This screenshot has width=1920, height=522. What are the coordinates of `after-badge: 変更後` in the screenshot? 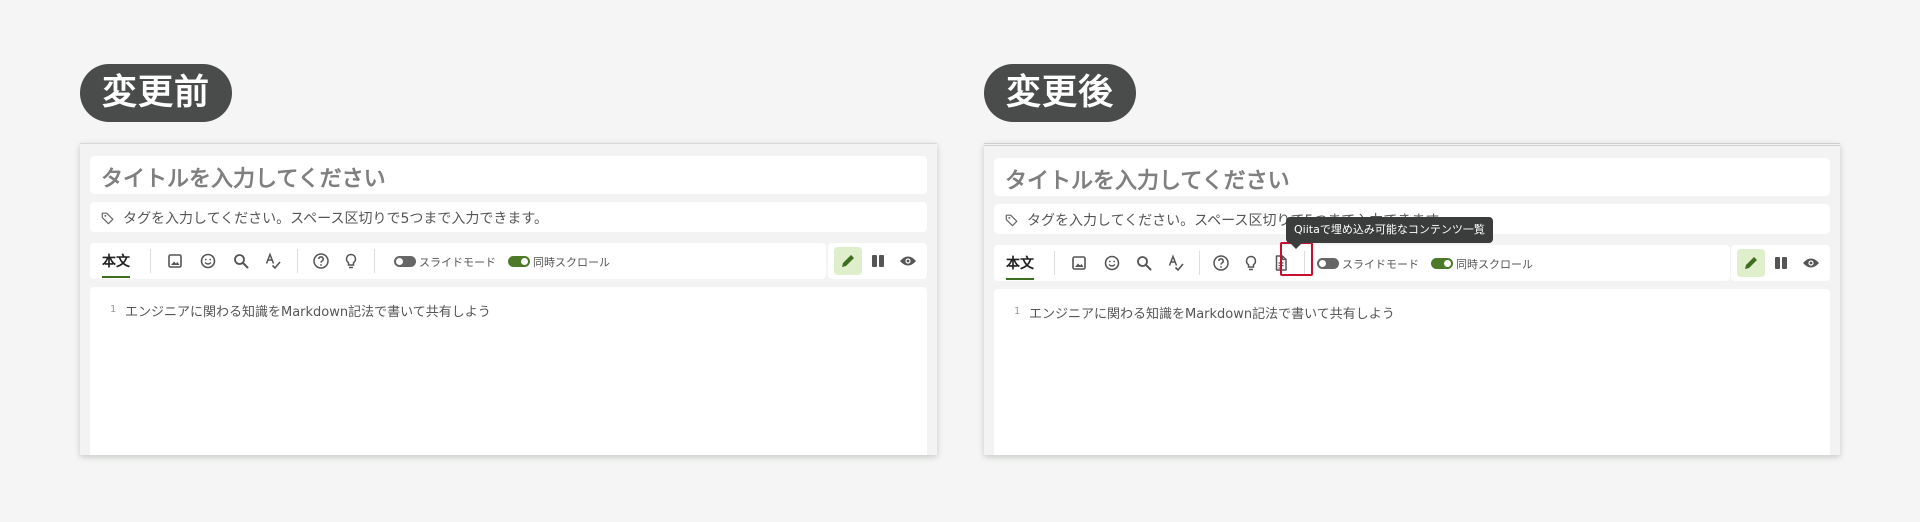 It's located at (1060, 93).